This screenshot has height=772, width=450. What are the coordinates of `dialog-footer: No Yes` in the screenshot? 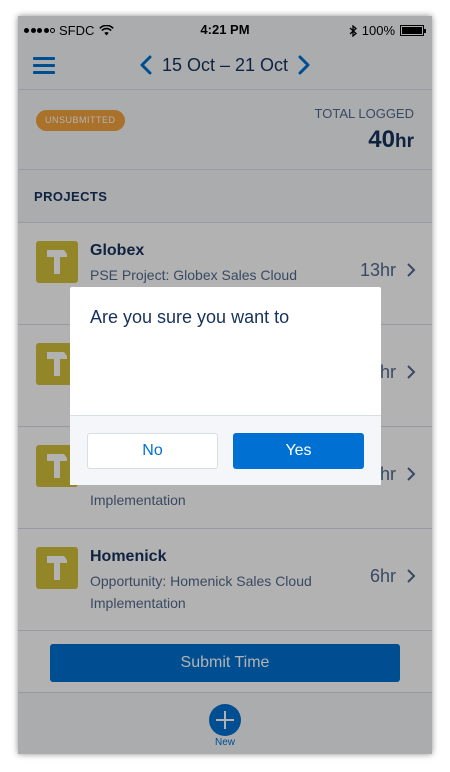 It's located at (225, 450).